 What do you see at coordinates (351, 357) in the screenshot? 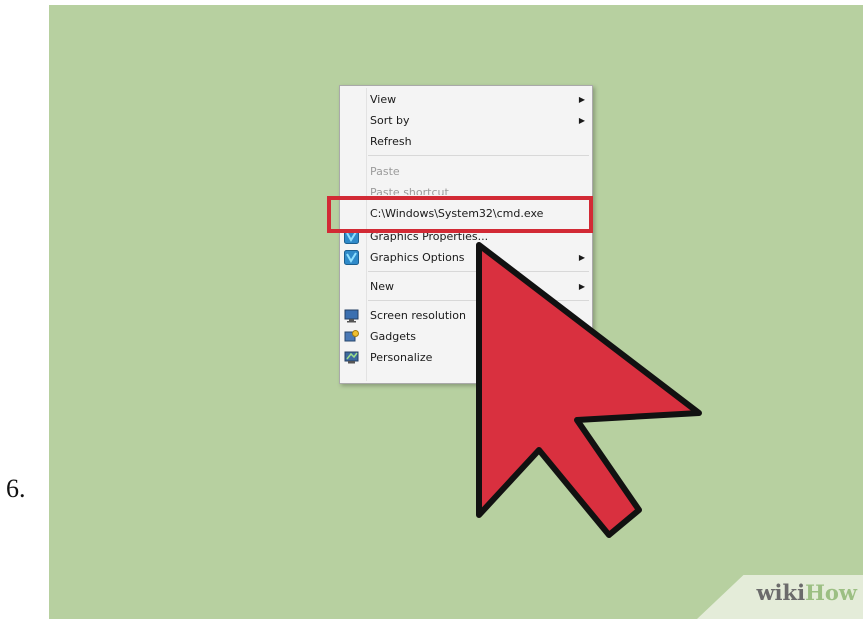
I see `personalize-icon` at bounding box center [351, 357].